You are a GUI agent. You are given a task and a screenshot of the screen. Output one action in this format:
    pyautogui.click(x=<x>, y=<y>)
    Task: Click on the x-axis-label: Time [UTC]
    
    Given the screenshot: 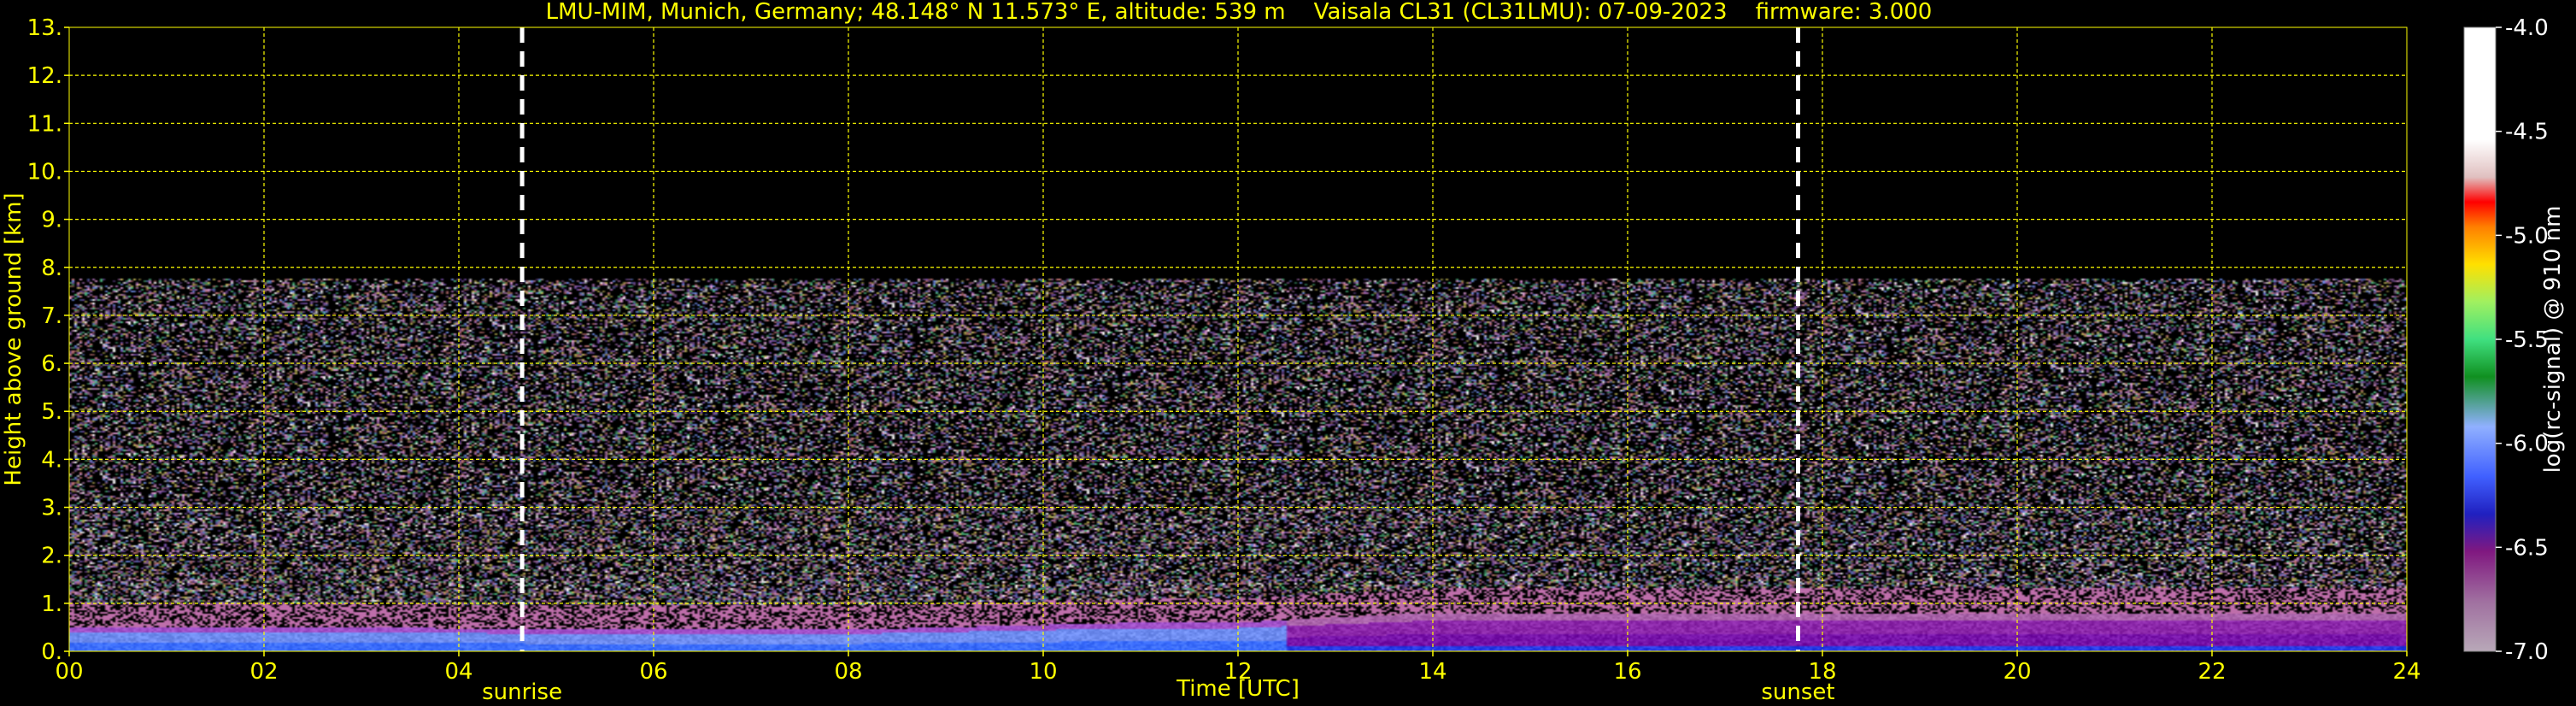 What is the action you would take?
    pyautogui.click(x=1238, y=689)
    